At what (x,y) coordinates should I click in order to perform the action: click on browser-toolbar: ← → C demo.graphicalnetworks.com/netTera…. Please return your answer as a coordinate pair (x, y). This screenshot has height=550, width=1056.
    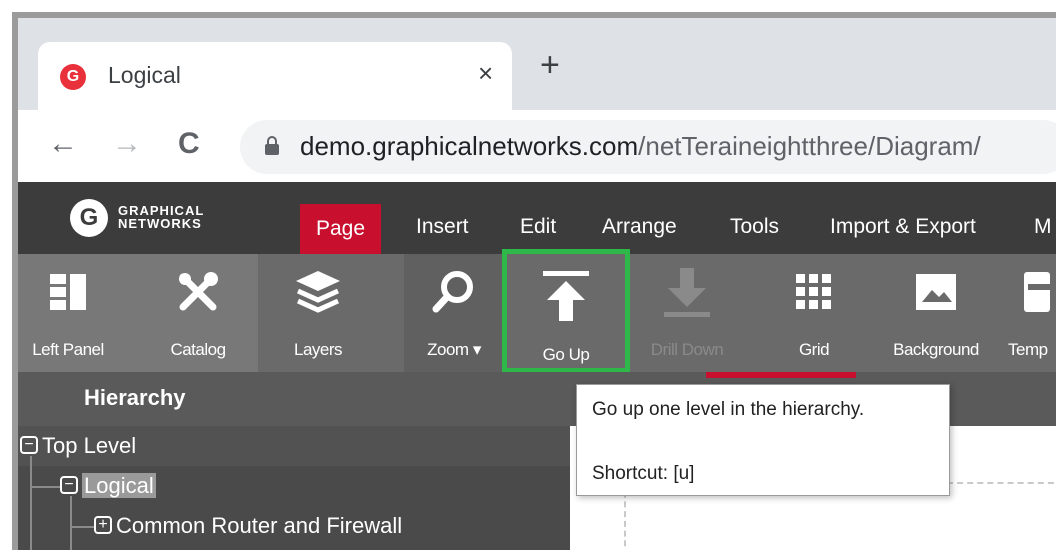
    Looking at the image, I should click on (537, 146).